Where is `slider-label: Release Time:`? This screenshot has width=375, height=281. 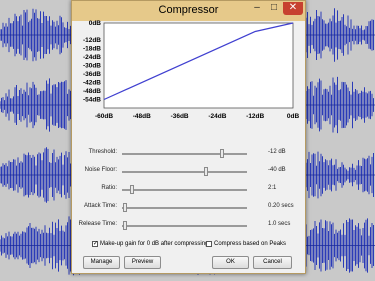
slider-label: Release Time: is located at coordinates (97, 224).